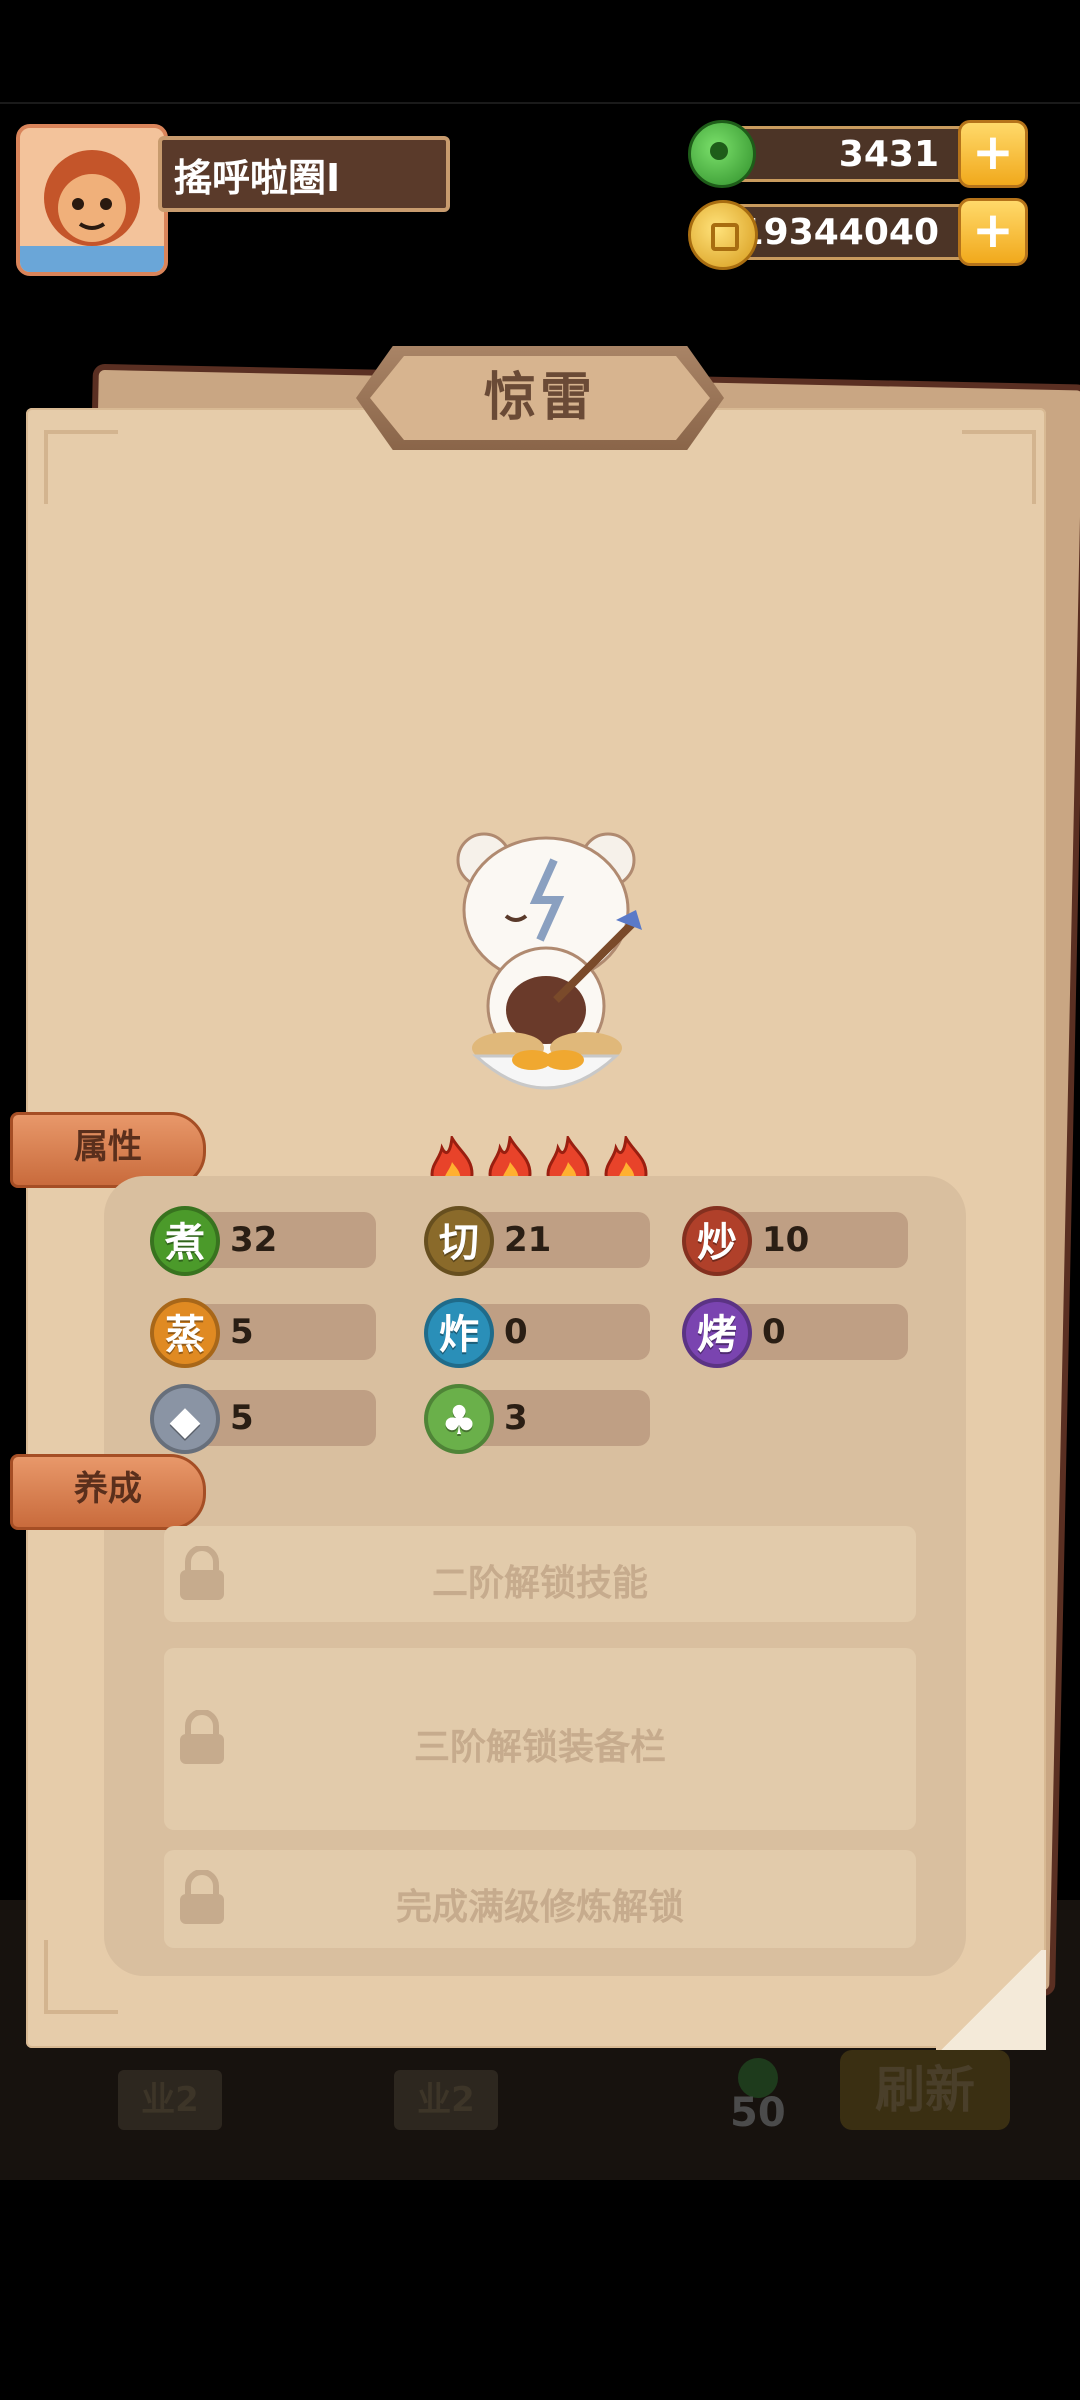 The image size is (1080, 2400). Describe the element at coordinates (304, 174) in the screenshot. I see `player-name: 搖呼啦圈I` at that location.